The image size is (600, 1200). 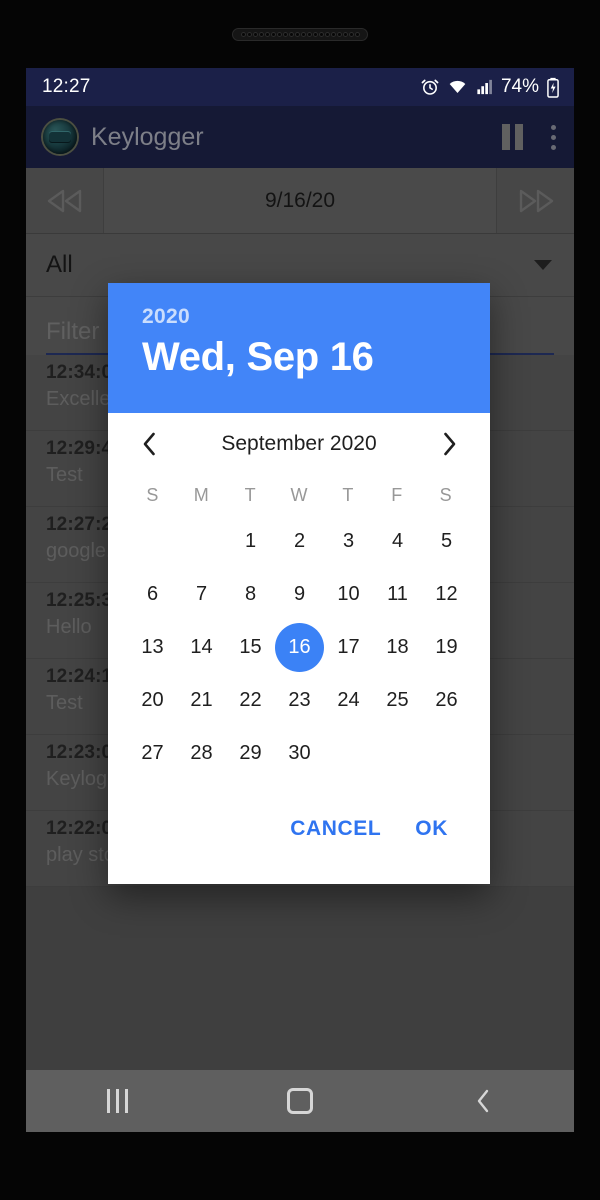 What do you see at coordinates (250, 647) in the screenshot?
I see `day-cell: 15` at bounding box center [250, 647].